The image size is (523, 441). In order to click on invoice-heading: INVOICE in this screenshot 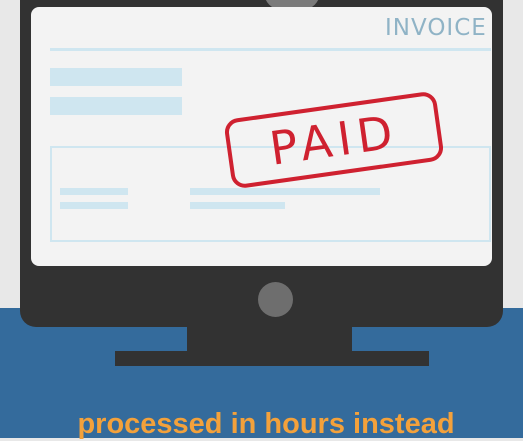, I will do `click(436, 28)`.